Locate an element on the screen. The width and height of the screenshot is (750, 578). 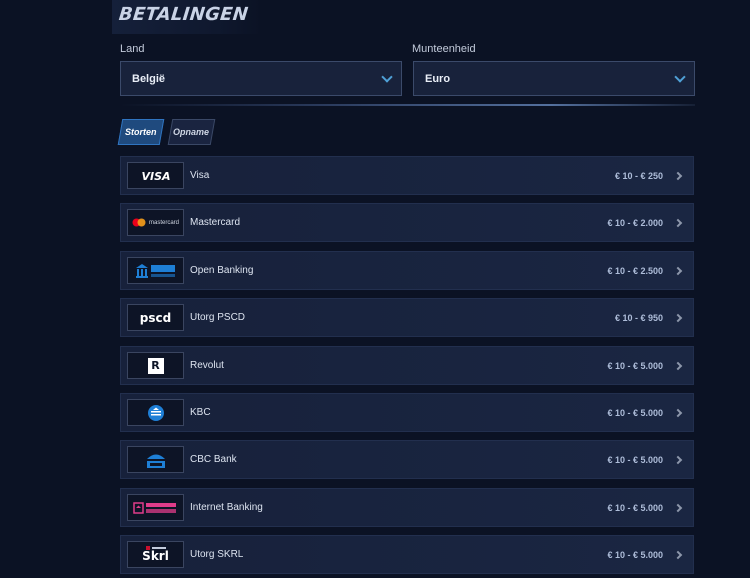
skrill-logo-text: Skrl is located at coordinates (155, 556).